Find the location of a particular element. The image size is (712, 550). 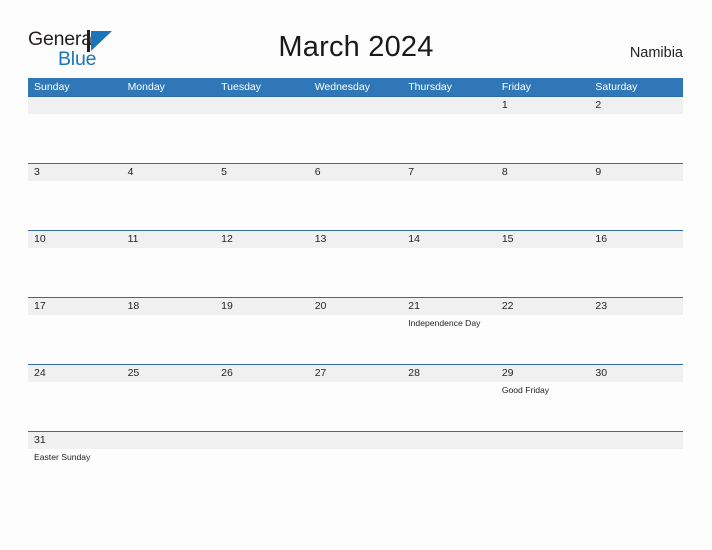

day-number: 21 is located at coordinates (414, 306).